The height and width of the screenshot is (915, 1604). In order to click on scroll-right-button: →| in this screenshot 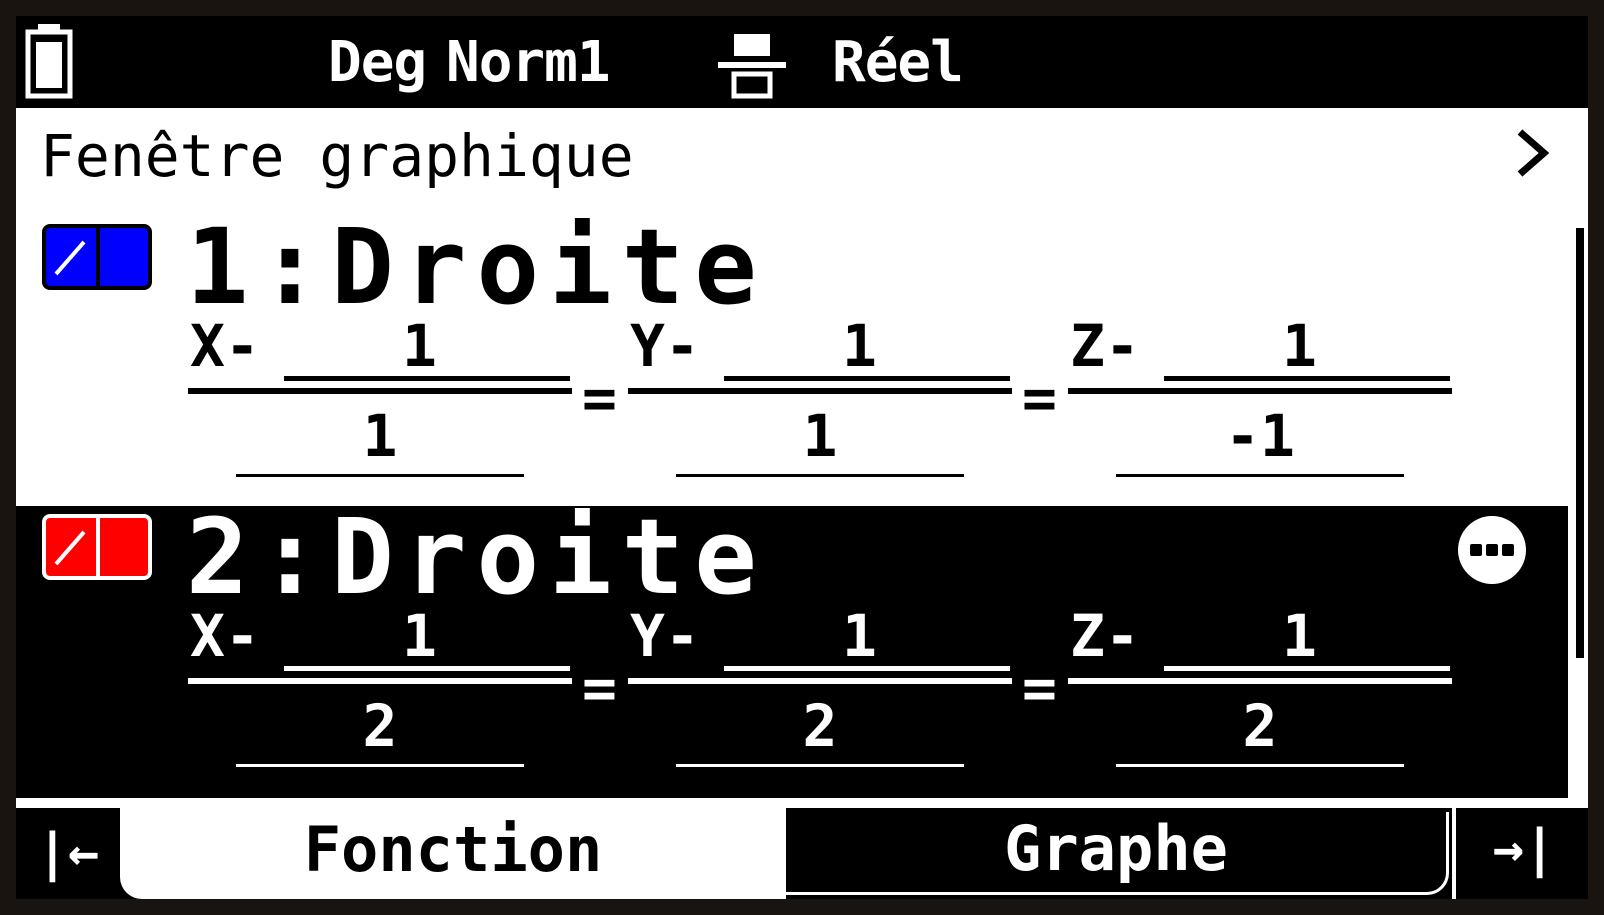, I will do `click(1520, 853)`.